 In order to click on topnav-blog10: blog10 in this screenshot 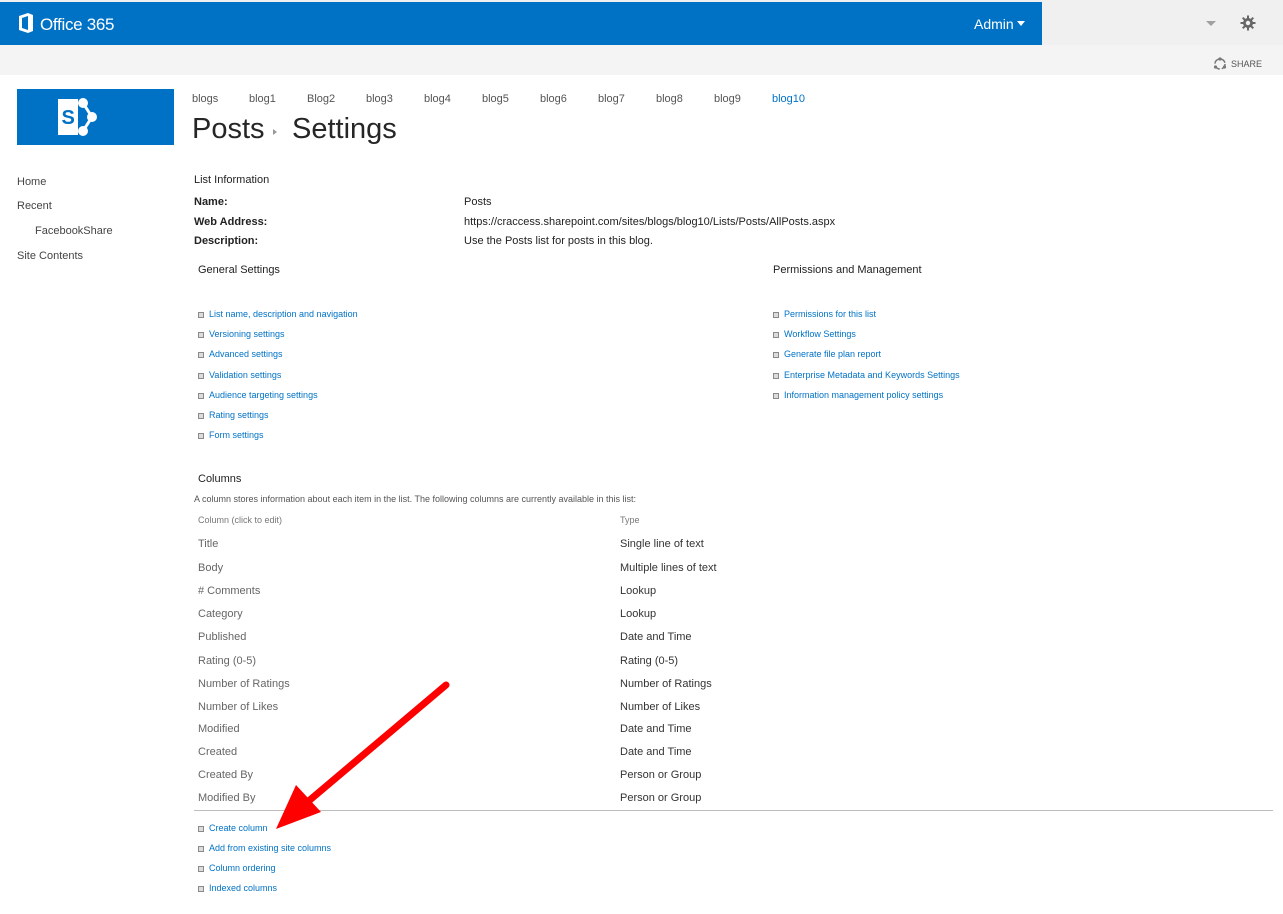, I will do `click(788, 99)`.